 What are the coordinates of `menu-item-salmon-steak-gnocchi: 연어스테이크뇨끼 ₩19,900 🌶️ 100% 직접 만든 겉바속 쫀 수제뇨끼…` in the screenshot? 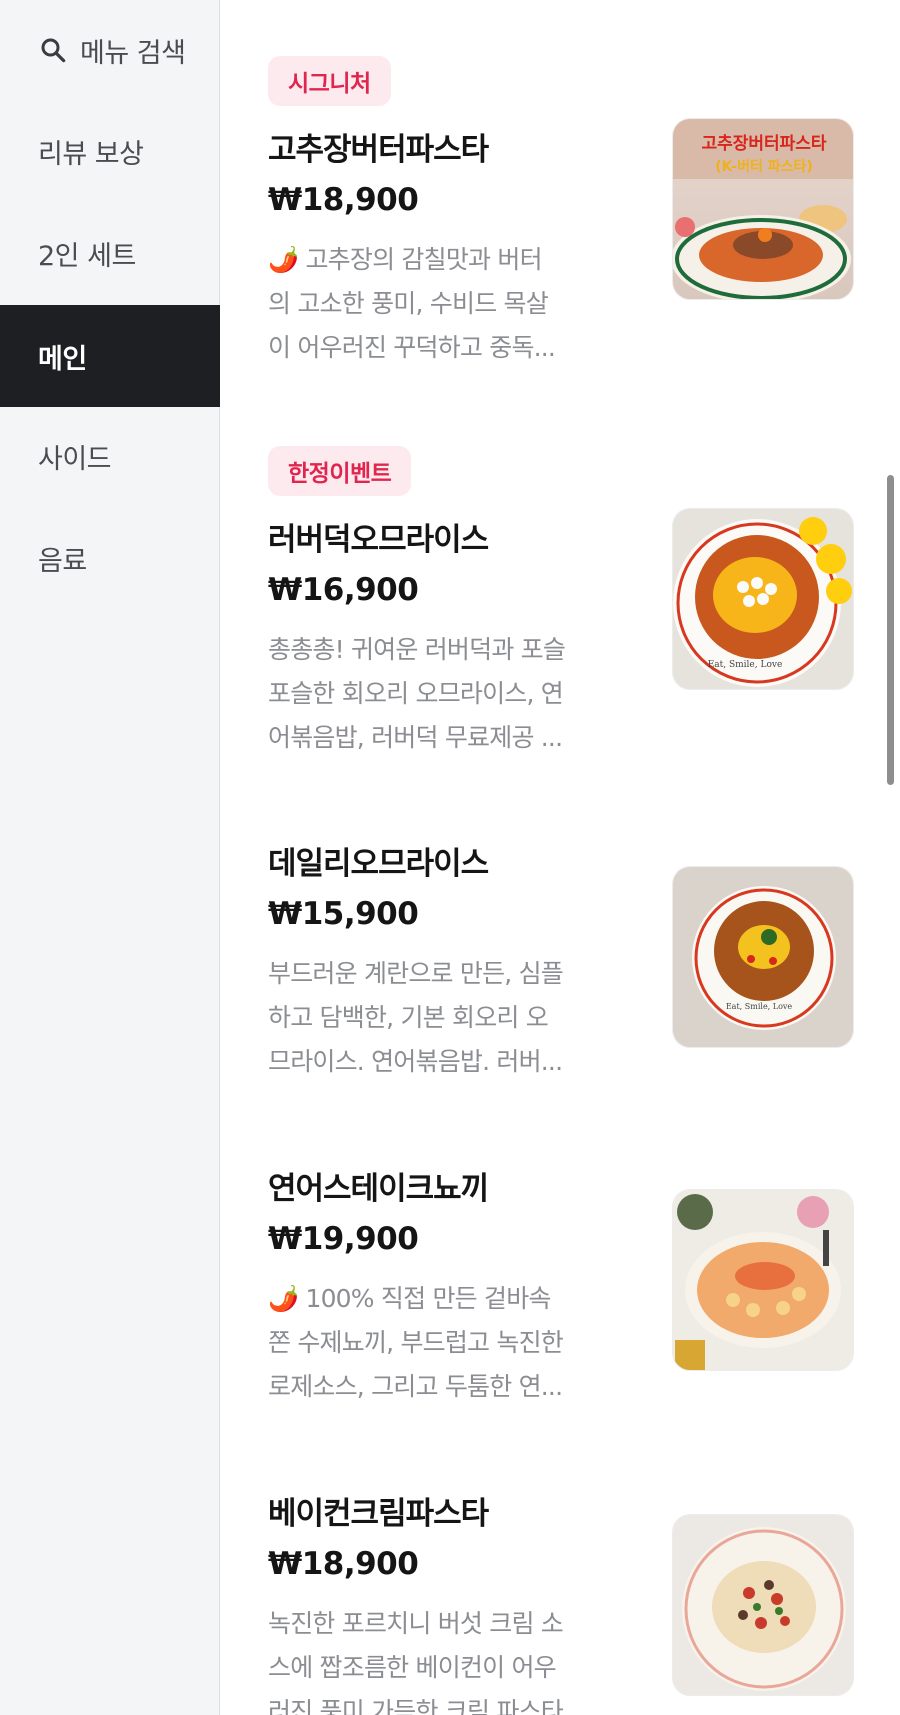 It's located at (560, 1287).